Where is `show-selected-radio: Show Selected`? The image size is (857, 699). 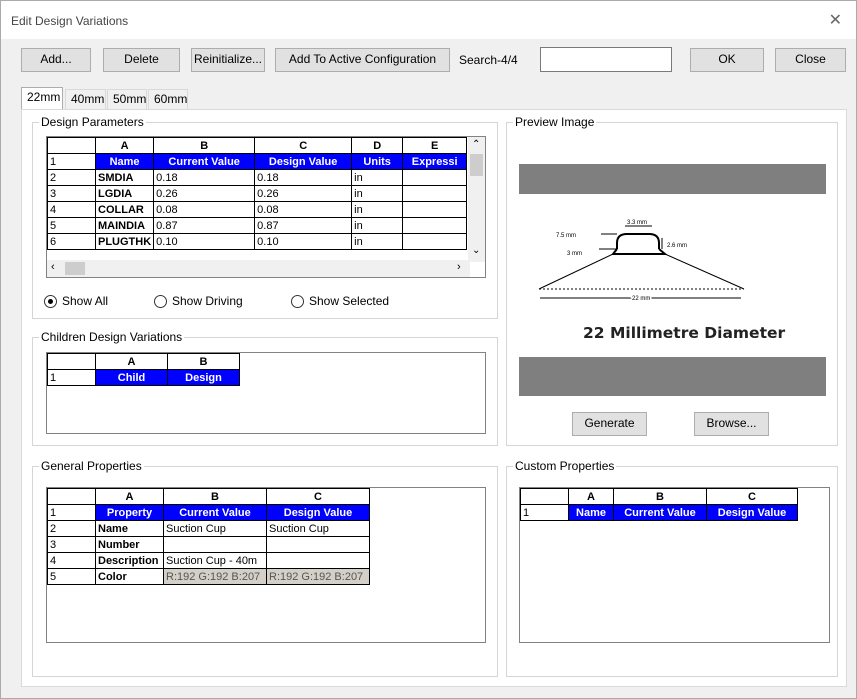
show-selected-radio: Show Selected is located at coordinates (340, 301).